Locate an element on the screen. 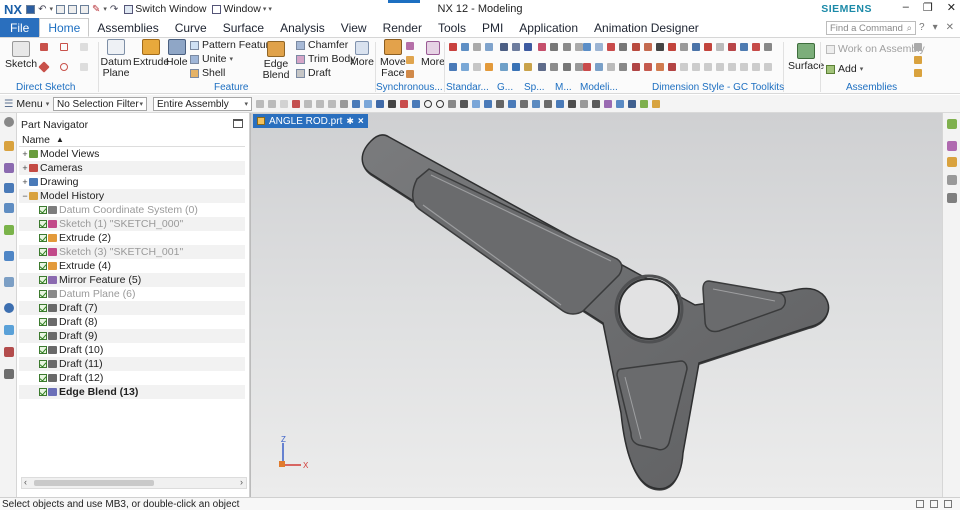 The image size is (960, 510). navigator-item: Sketch (3) "SKETCH_001" is located at coordinates (132, 252).